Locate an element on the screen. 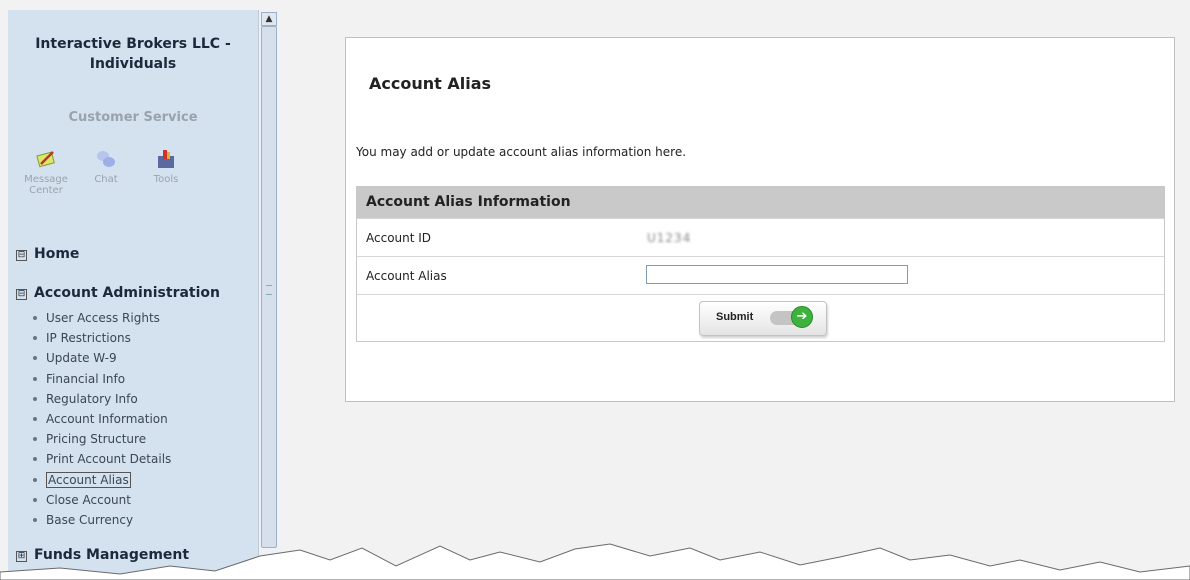 This screenshot has height=580, width=1190. nav-home-label: Home is located at coordinates (57, 254).